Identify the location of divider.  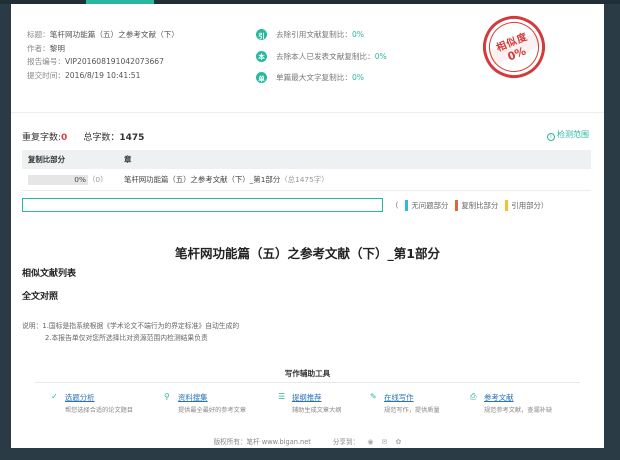
(307, 112).